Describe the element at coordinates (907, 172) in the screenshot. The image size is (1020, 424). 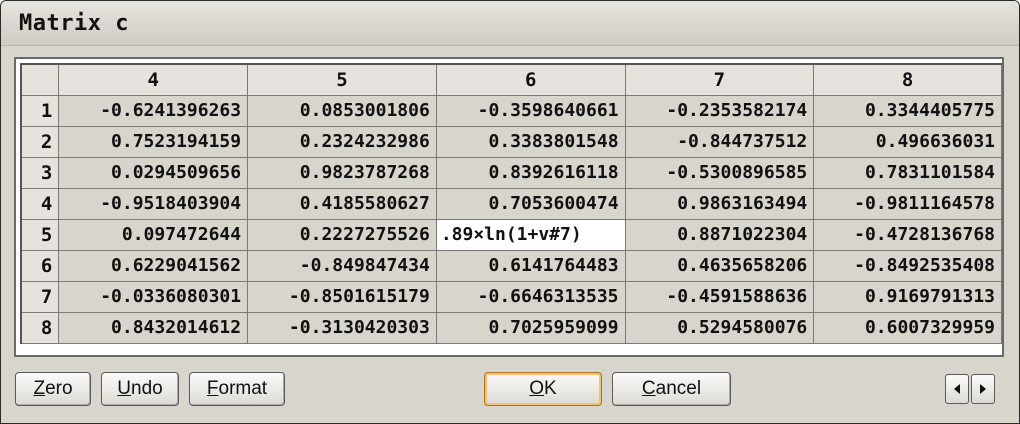
I see `matrix-cell: 0.7831101584` at that location.